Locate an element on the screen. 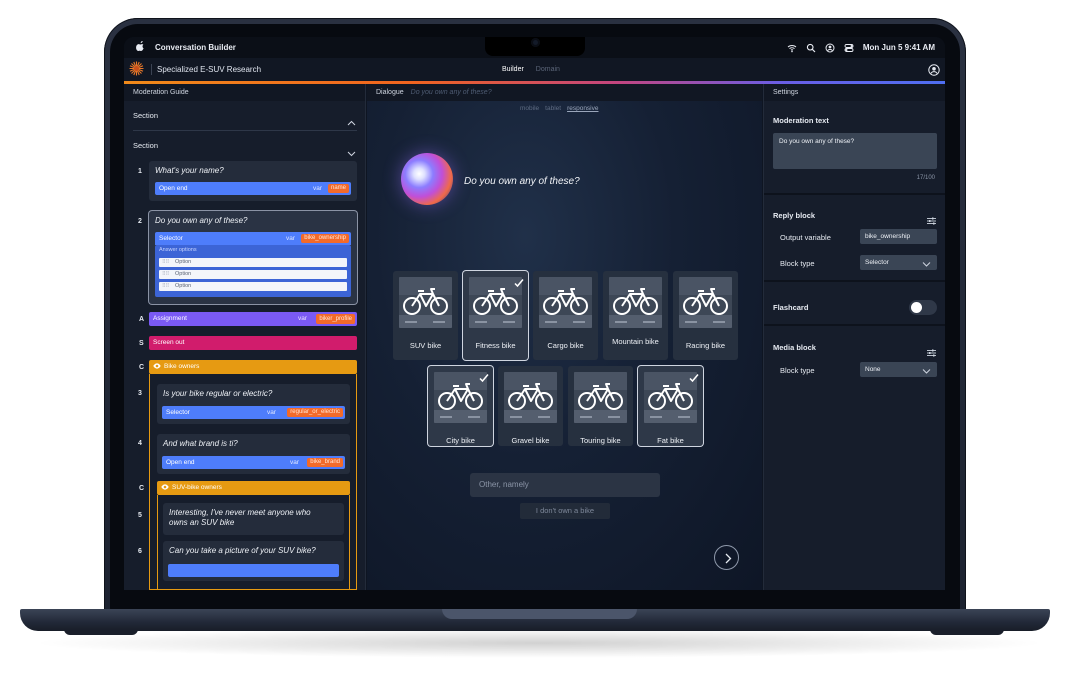  question-card: What's your name? Open end var name is located at coordinates (253, 181).